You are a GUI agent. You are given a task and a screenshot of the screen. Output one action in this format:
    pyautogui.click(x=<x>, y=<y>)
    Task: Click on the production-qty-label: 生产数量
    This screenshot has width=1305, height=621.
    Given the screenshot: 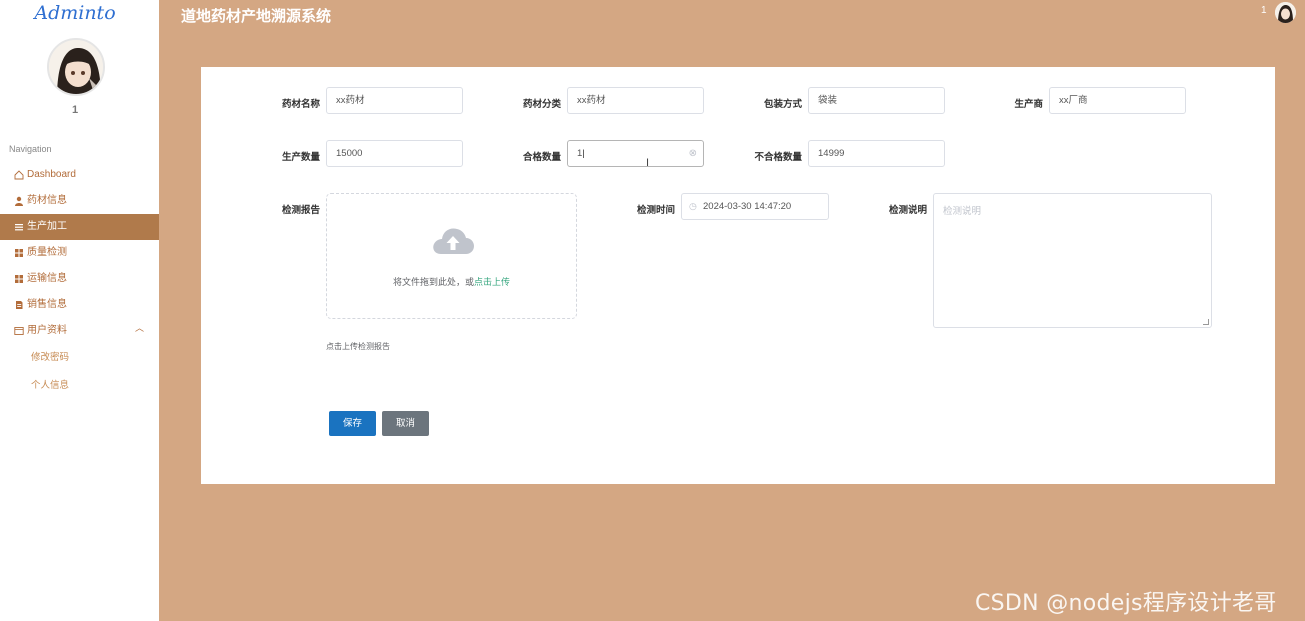 What is the action you would take?
    pyautogui.click(x=300, y=157)
    